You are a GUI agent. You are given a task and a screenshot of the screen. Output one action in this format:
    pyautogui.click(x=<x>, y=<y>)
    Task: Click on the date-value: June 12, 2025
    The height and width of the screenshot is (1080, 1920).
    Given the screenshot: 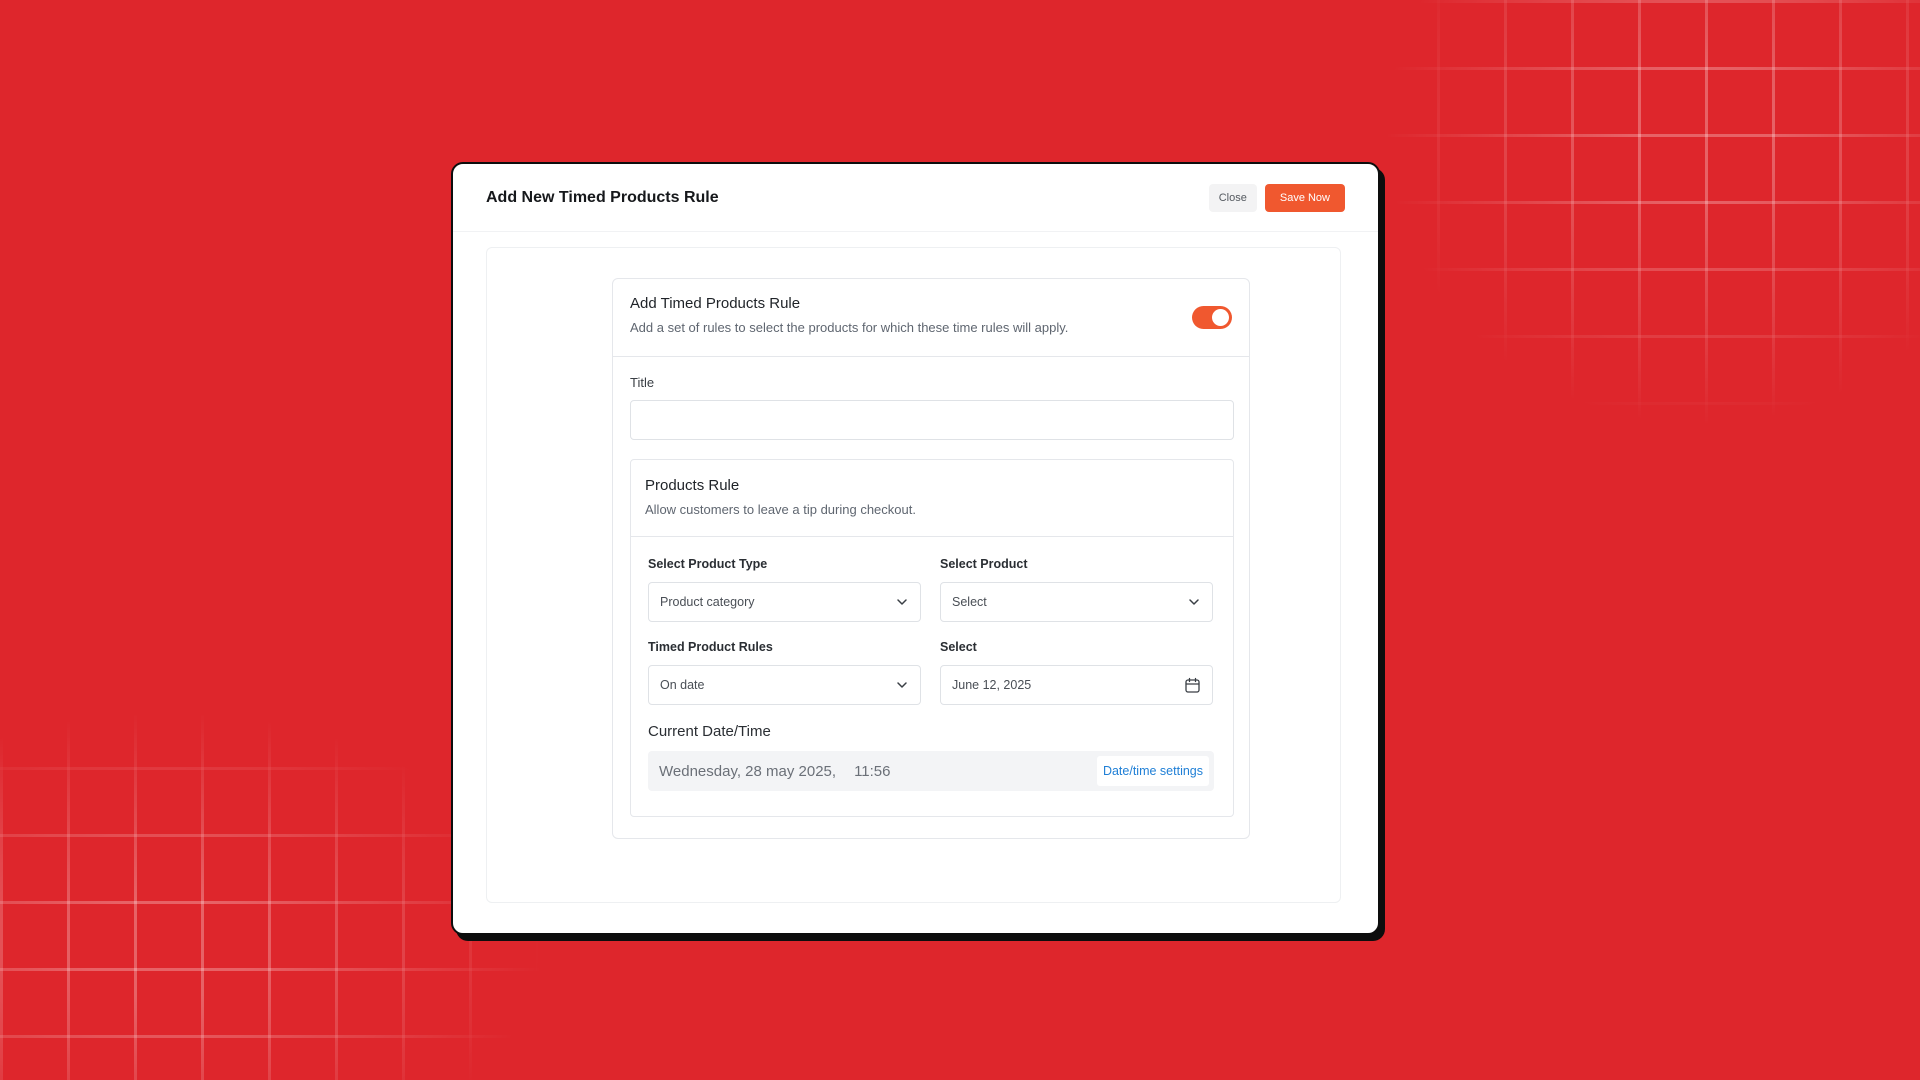 What is the action you would take?
    pyautogui.click(x=992, y=685)
    